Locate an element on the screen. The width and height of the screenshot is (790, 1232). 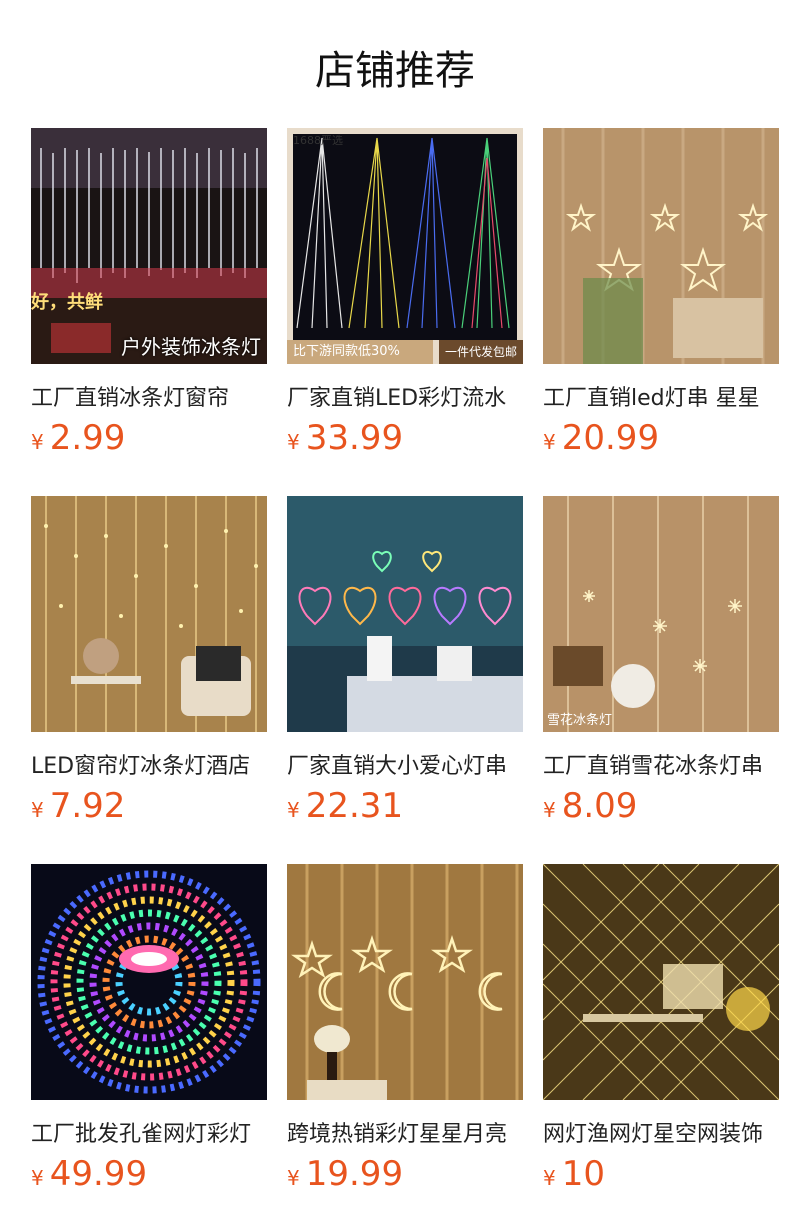
price-value: 7.92 is located at coordinates (87, 806).